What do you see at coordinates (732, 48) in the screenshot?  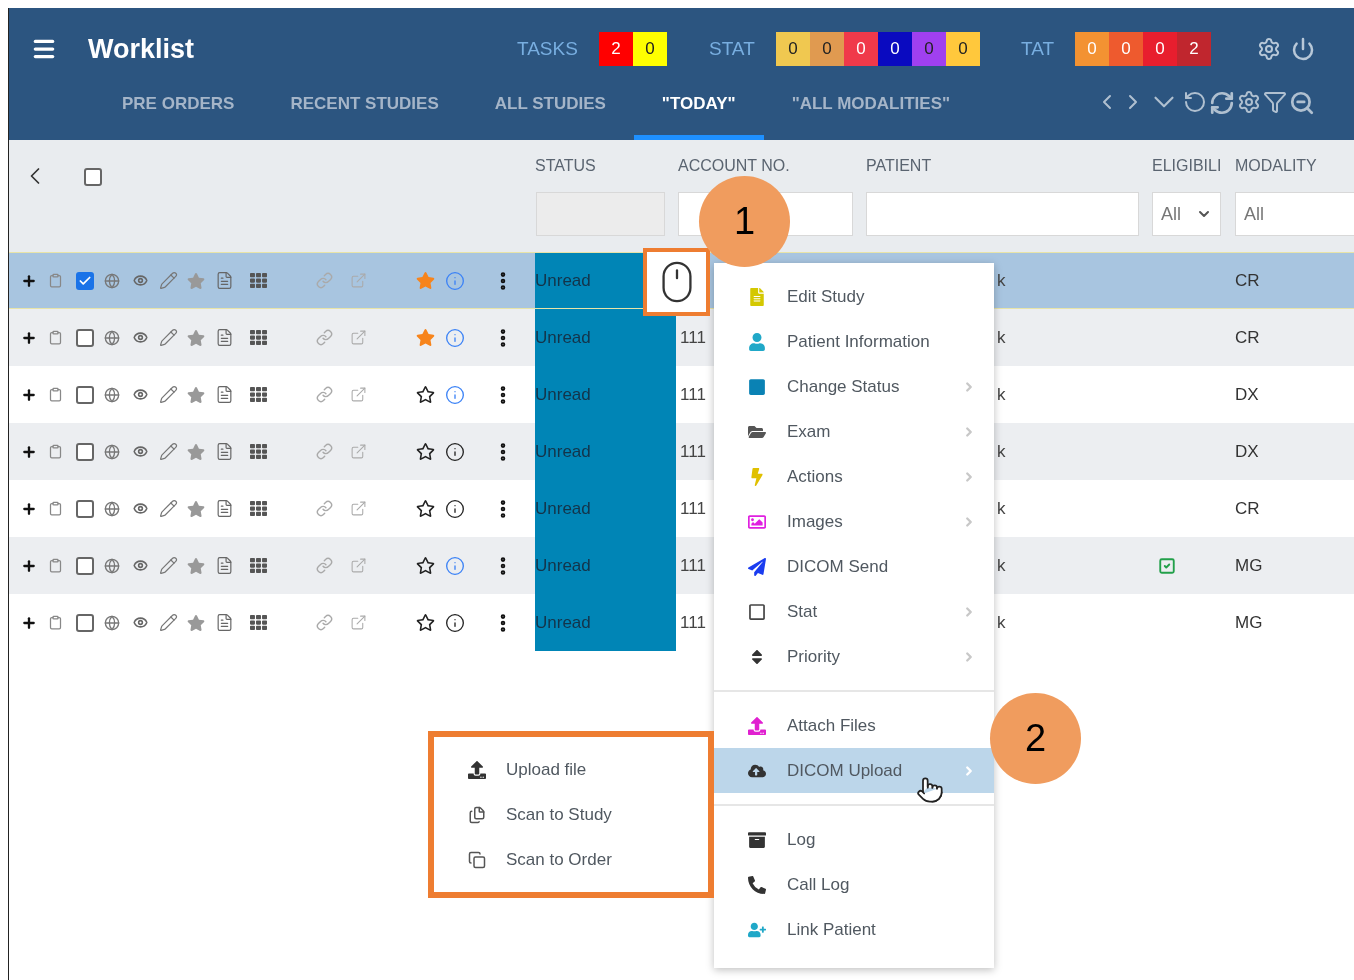 I see `counter-label: STAT` at bounding box center [732, 48].